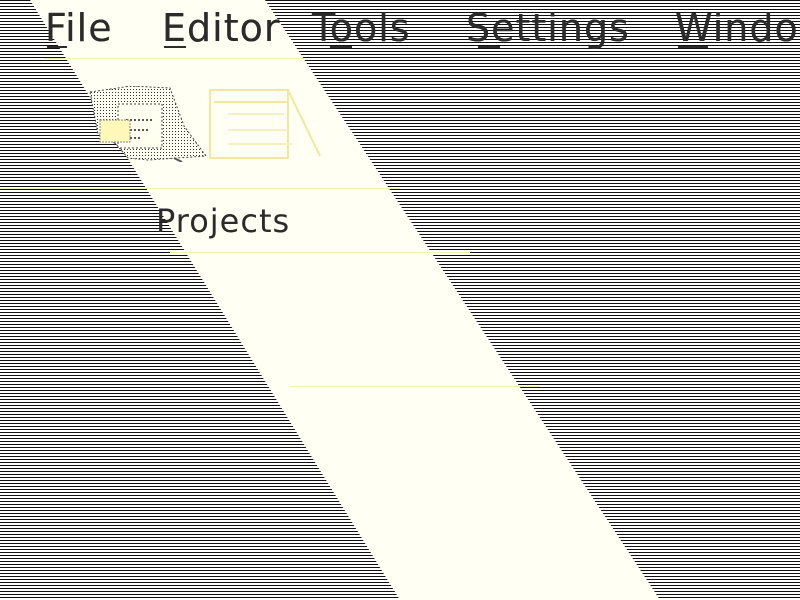 The width and height of the screenshot is (800, 600). Describe the element at coordinates (200, 188) in the screenshot. I see `toolbar-divider` at that location.